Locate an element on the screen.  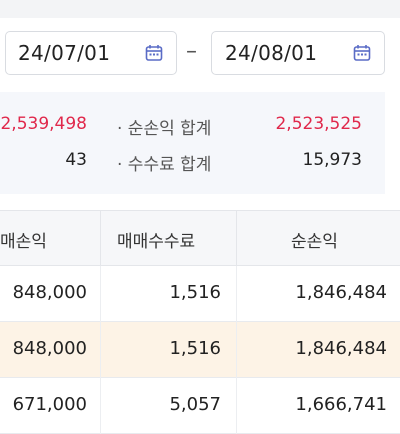
net-profit-total-value: 2,523,525 is located at coordinates (318, 124).